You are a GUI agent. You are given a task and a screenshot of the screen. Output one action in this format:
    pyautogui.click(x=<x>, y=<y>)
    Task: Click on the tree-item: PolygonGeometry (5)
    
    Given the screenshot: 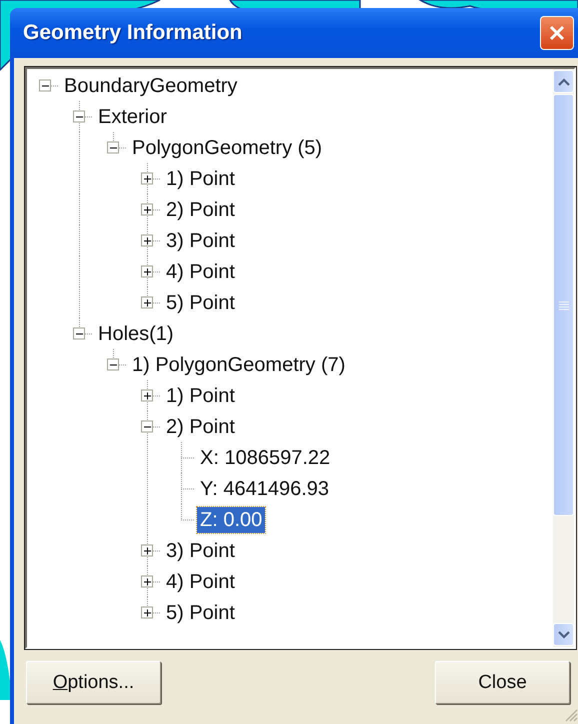 What is the action you would take?
    pyautogui.click(x=227, y=147)
    